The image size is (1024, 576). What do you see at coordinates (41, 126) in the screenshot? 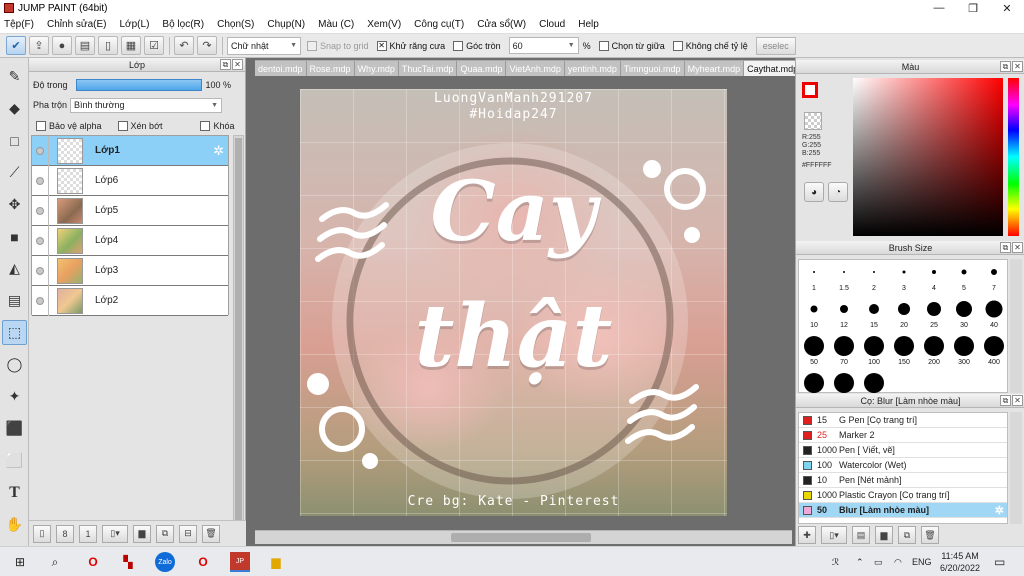
I see `protect-alpha-checkbox` at bounding box center [41, 126].